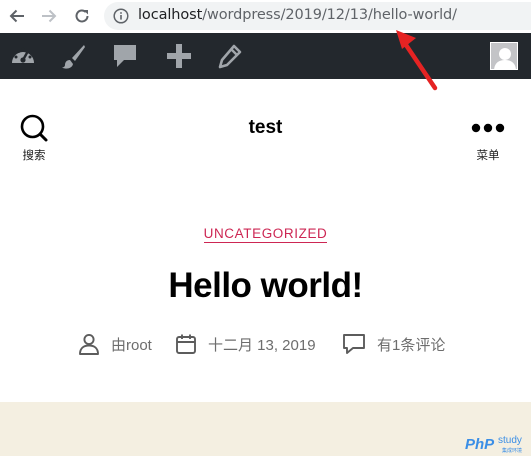  Describe the element at coordinates (488, 156) in the screenshot. I see `menu-label: 菜单` at that location.